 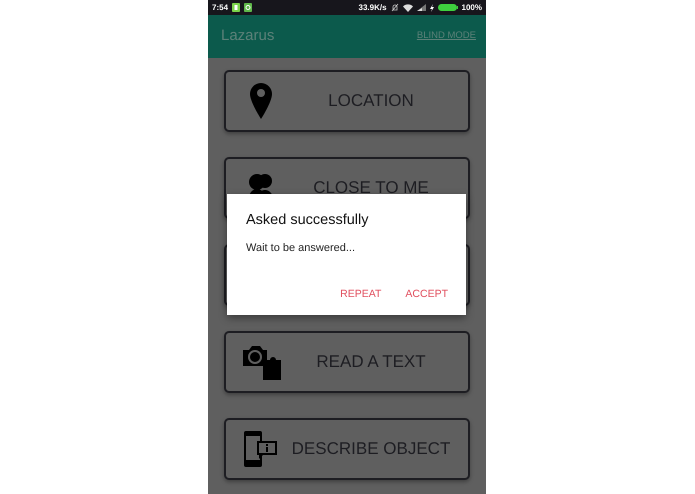 What do you see at coordinates (247, 36) in the screenshot?
I see `app-title: Lazarus` at bounding box center [247, 36].